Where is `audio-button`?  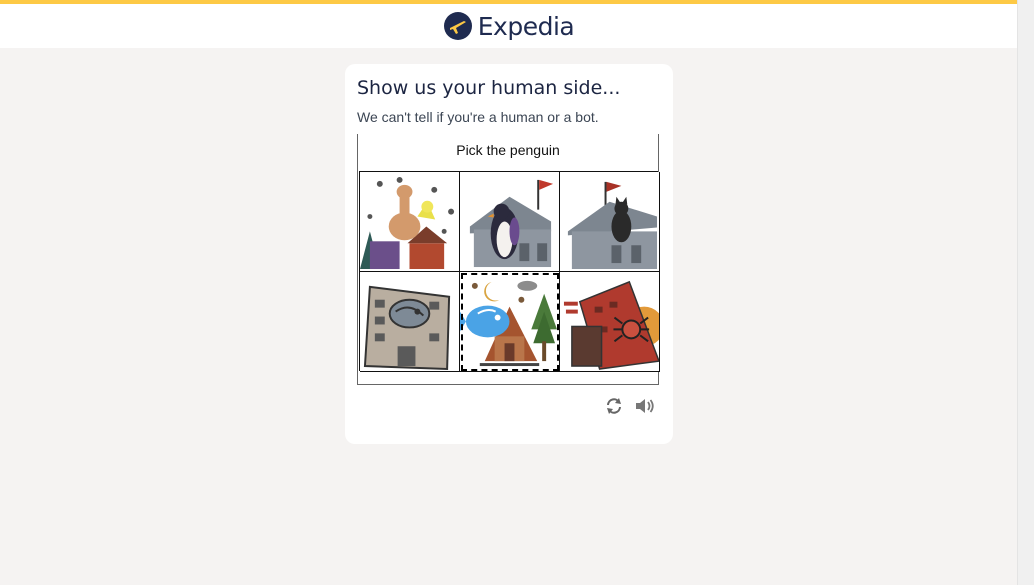
audio-button is located at coordinates (646, 406).